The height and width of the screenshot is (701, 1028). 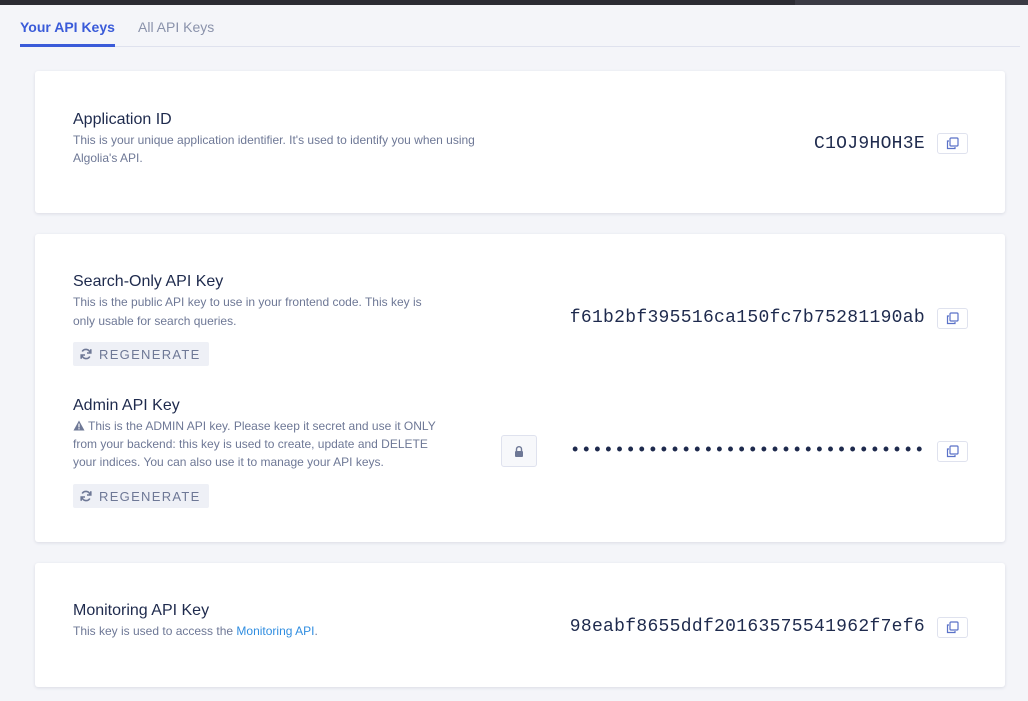 I want to click on top-bar-right, so click(x=911, y=2).